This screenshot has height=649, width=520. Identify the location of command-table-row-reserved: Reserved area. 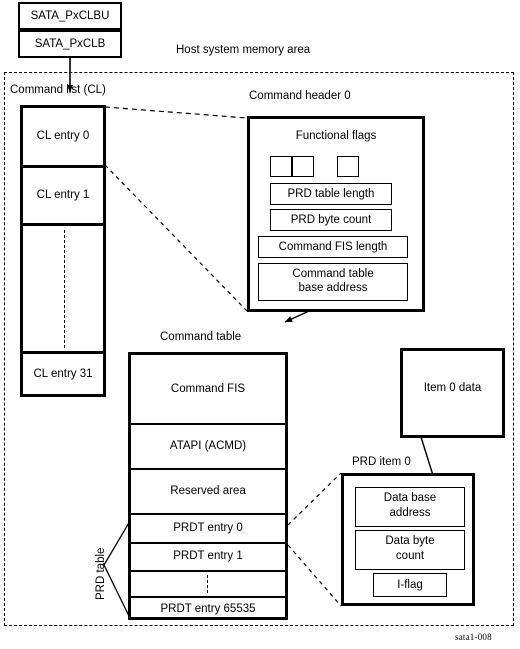
(208, 491).